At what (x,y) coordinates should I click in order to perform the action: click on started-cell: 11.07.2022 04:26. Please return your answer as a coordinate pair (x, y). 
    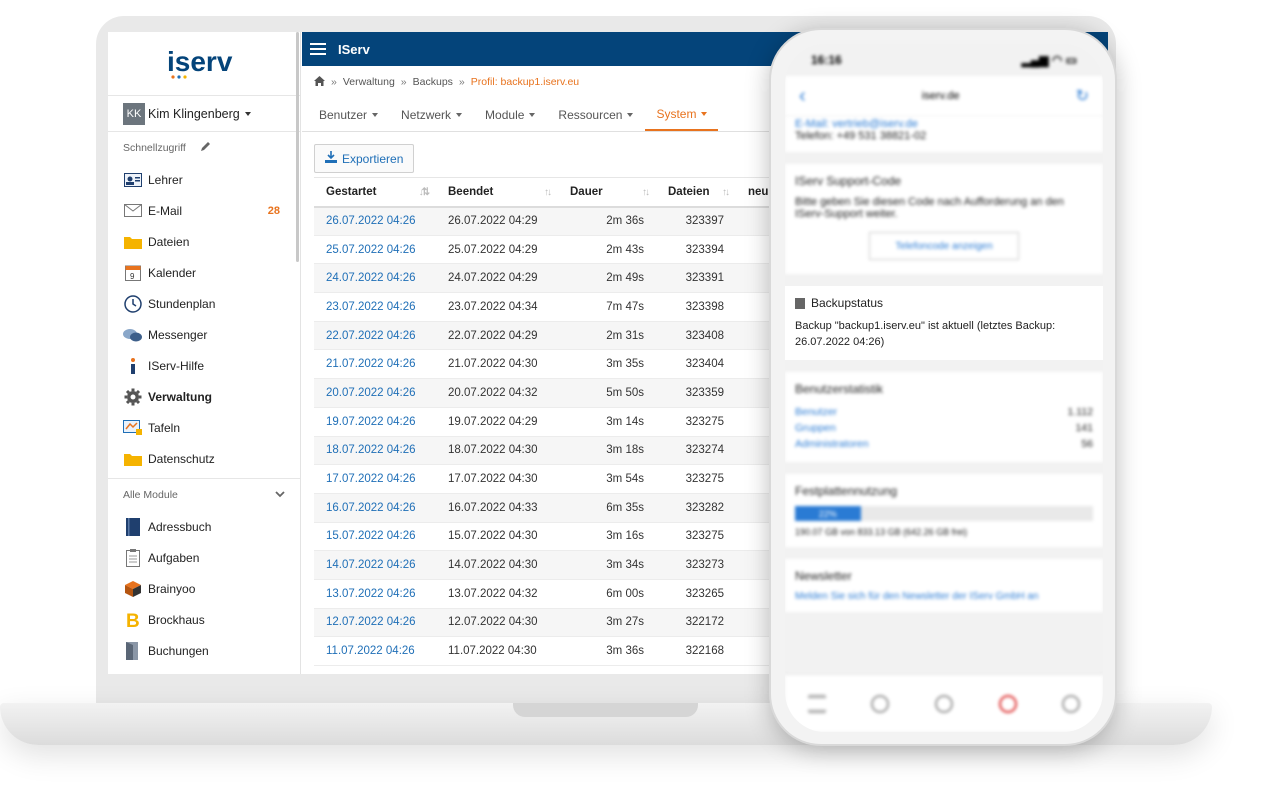
    Looking at the image, I should click on (375, 651).